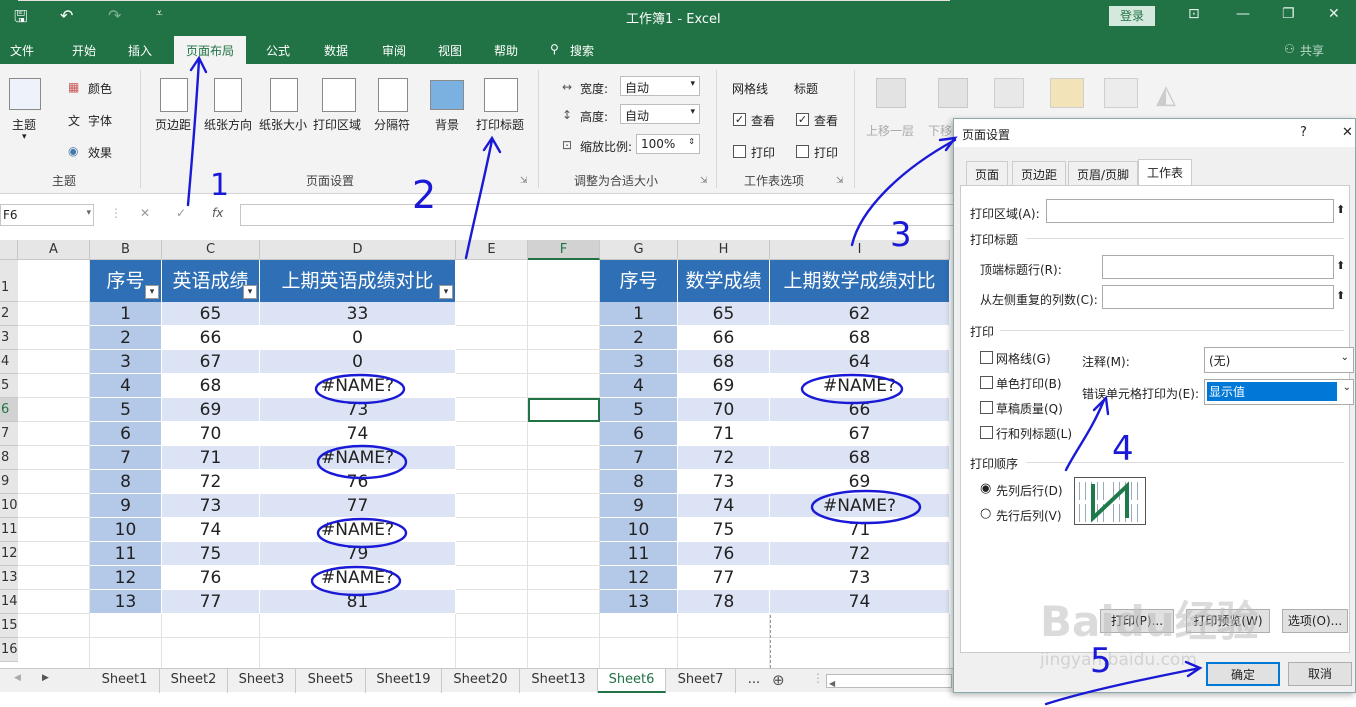  Describe the element at coordinates (987, 173) in the screenshot. I see `dialog-tab-page: 页面` at that location.